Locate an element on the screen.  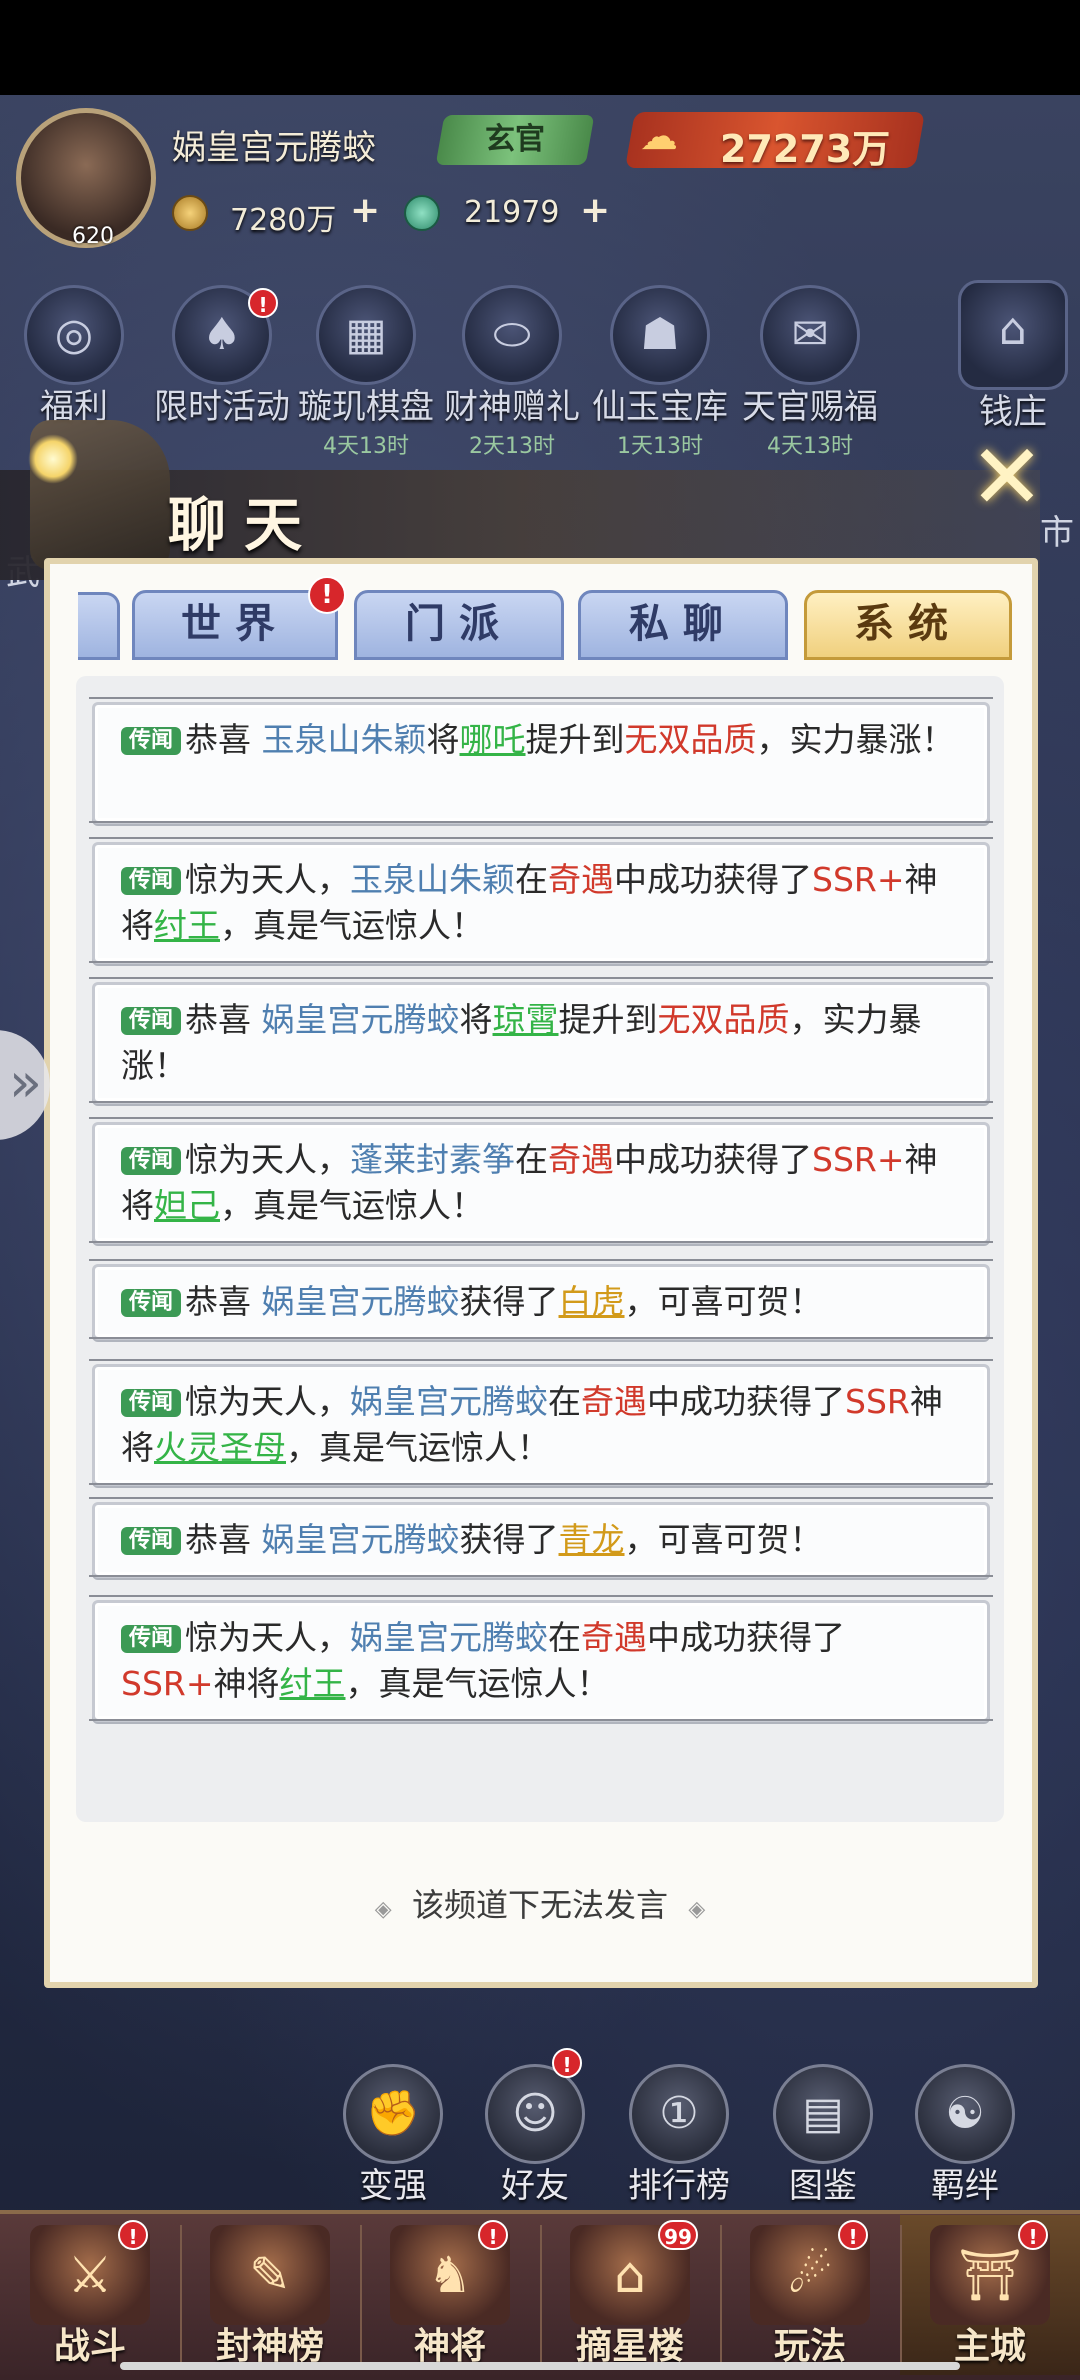
item-link: 哪吒 is located at coordinates (493, 739).